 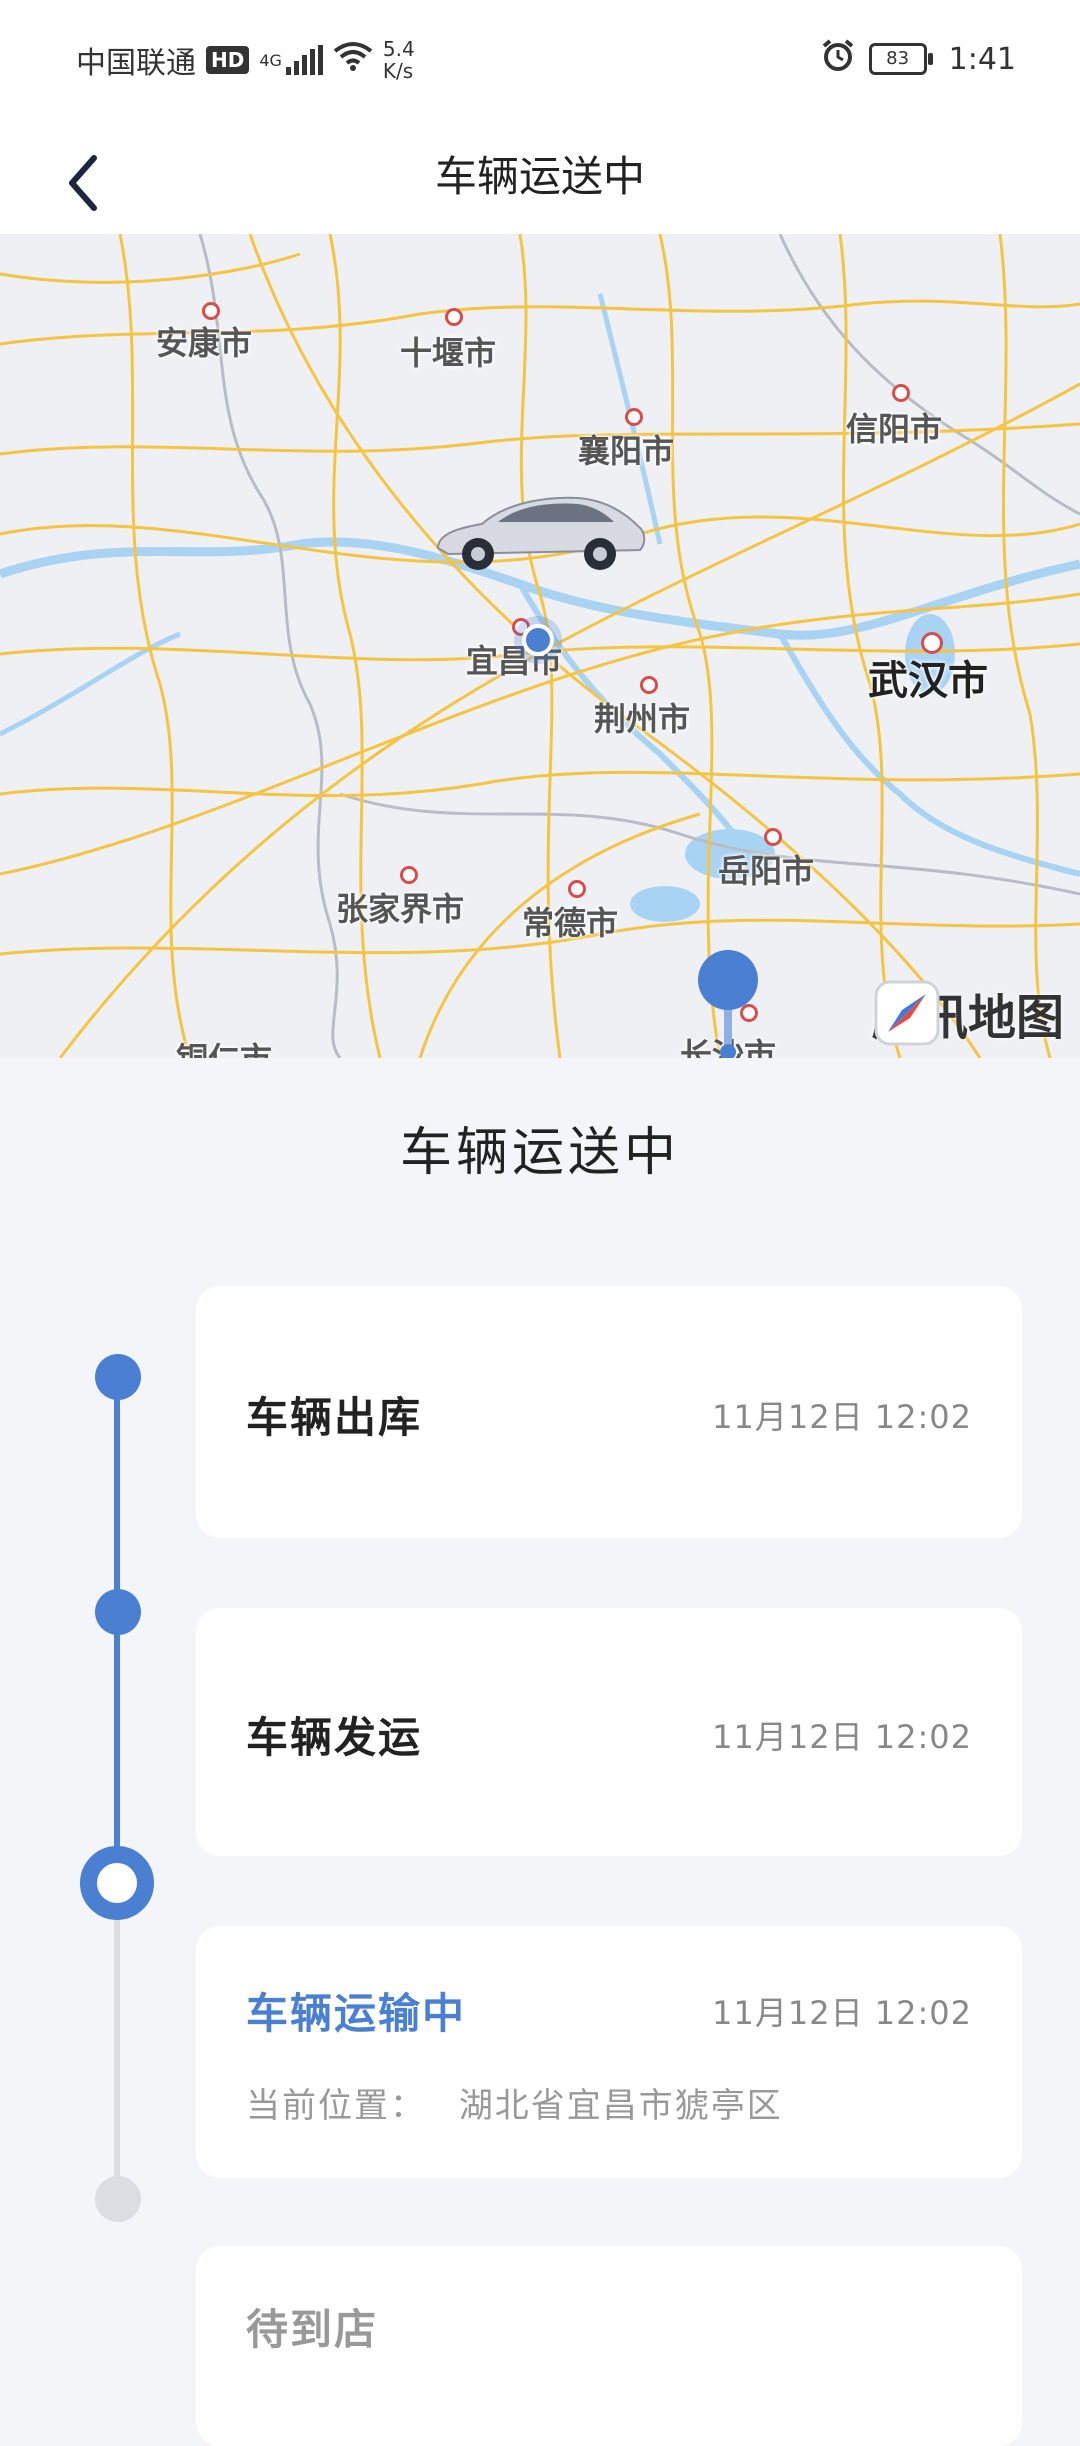 I want to click on nav-header: 车辆运送中, so click(x=540, y=177).